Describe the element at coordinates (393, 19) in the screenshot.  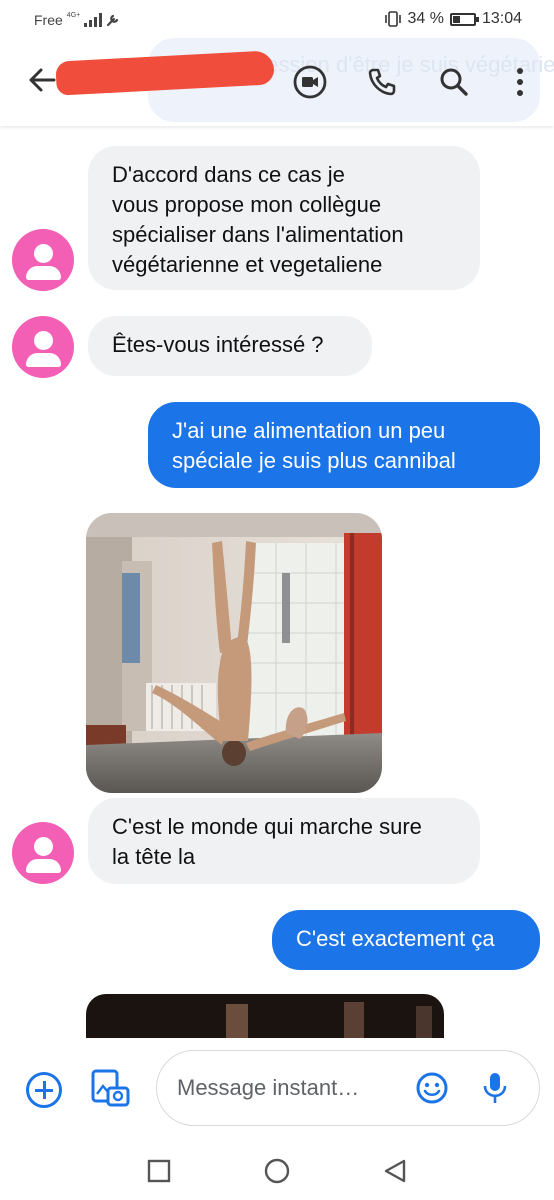
I see `vibrate-icon` at that location.